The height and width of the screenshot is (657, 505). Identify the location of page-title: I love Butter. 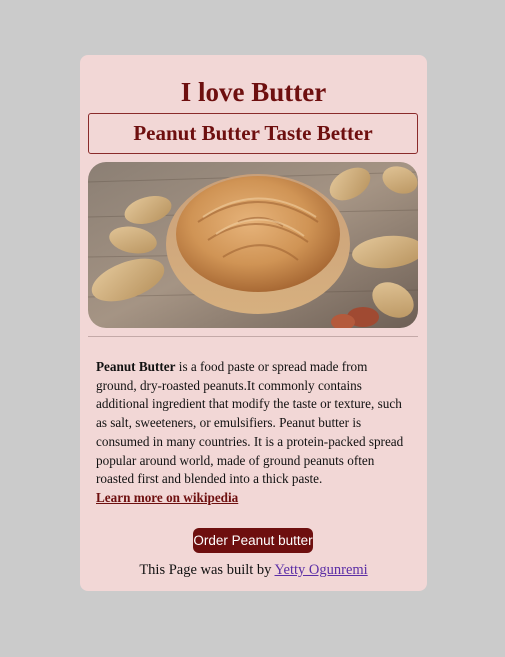
(253, 92).